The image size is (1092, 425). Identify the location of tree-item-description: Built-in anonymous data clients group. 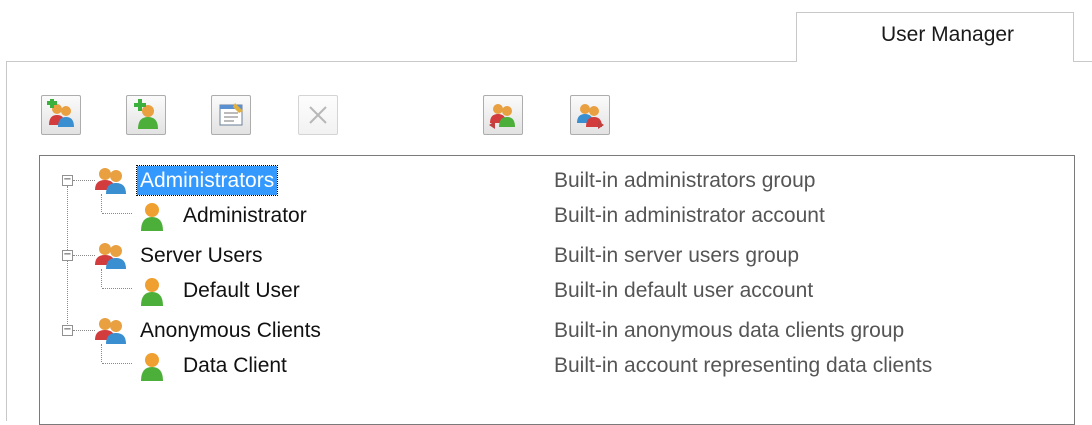
(729, 330).